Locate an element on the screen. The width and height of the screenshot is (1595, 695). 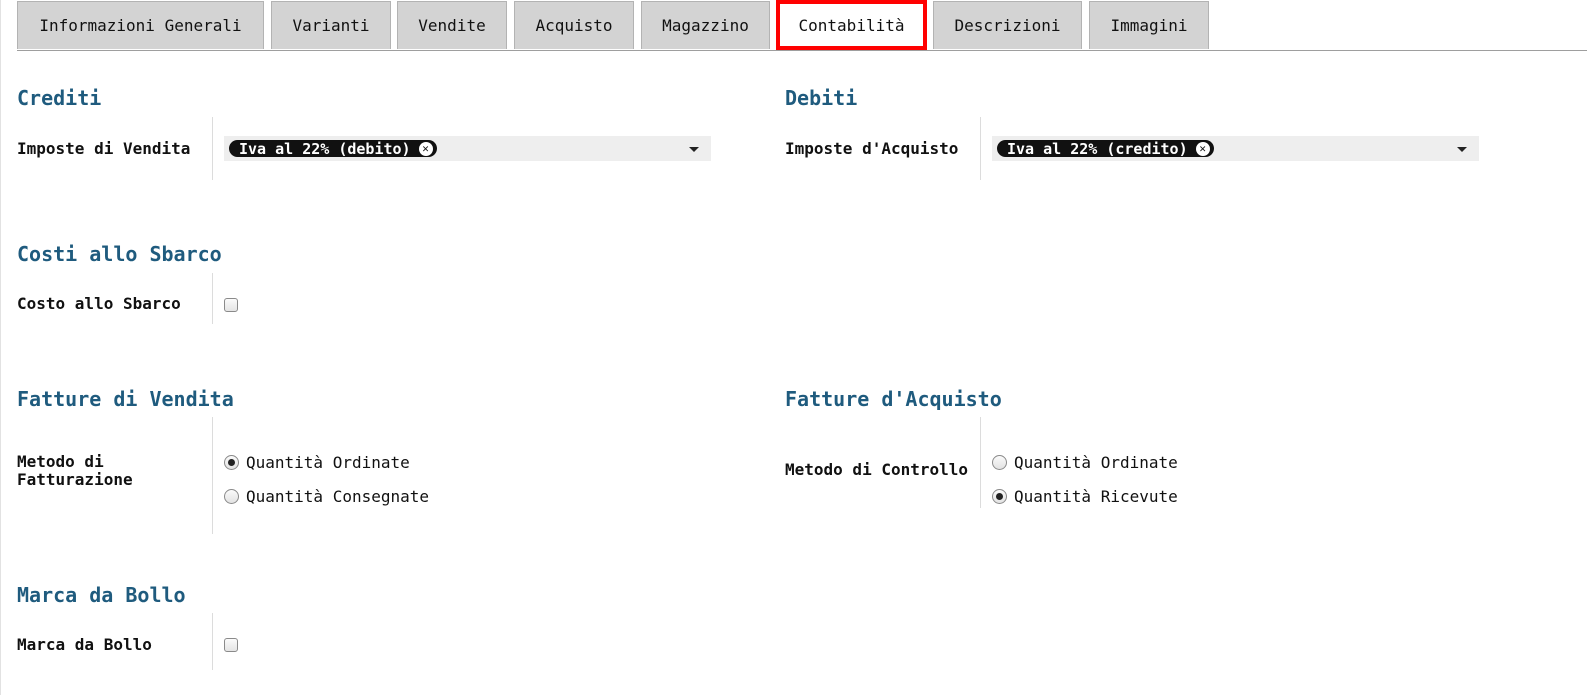
label-line: Fatturazione is located at coordinates (75, 479).